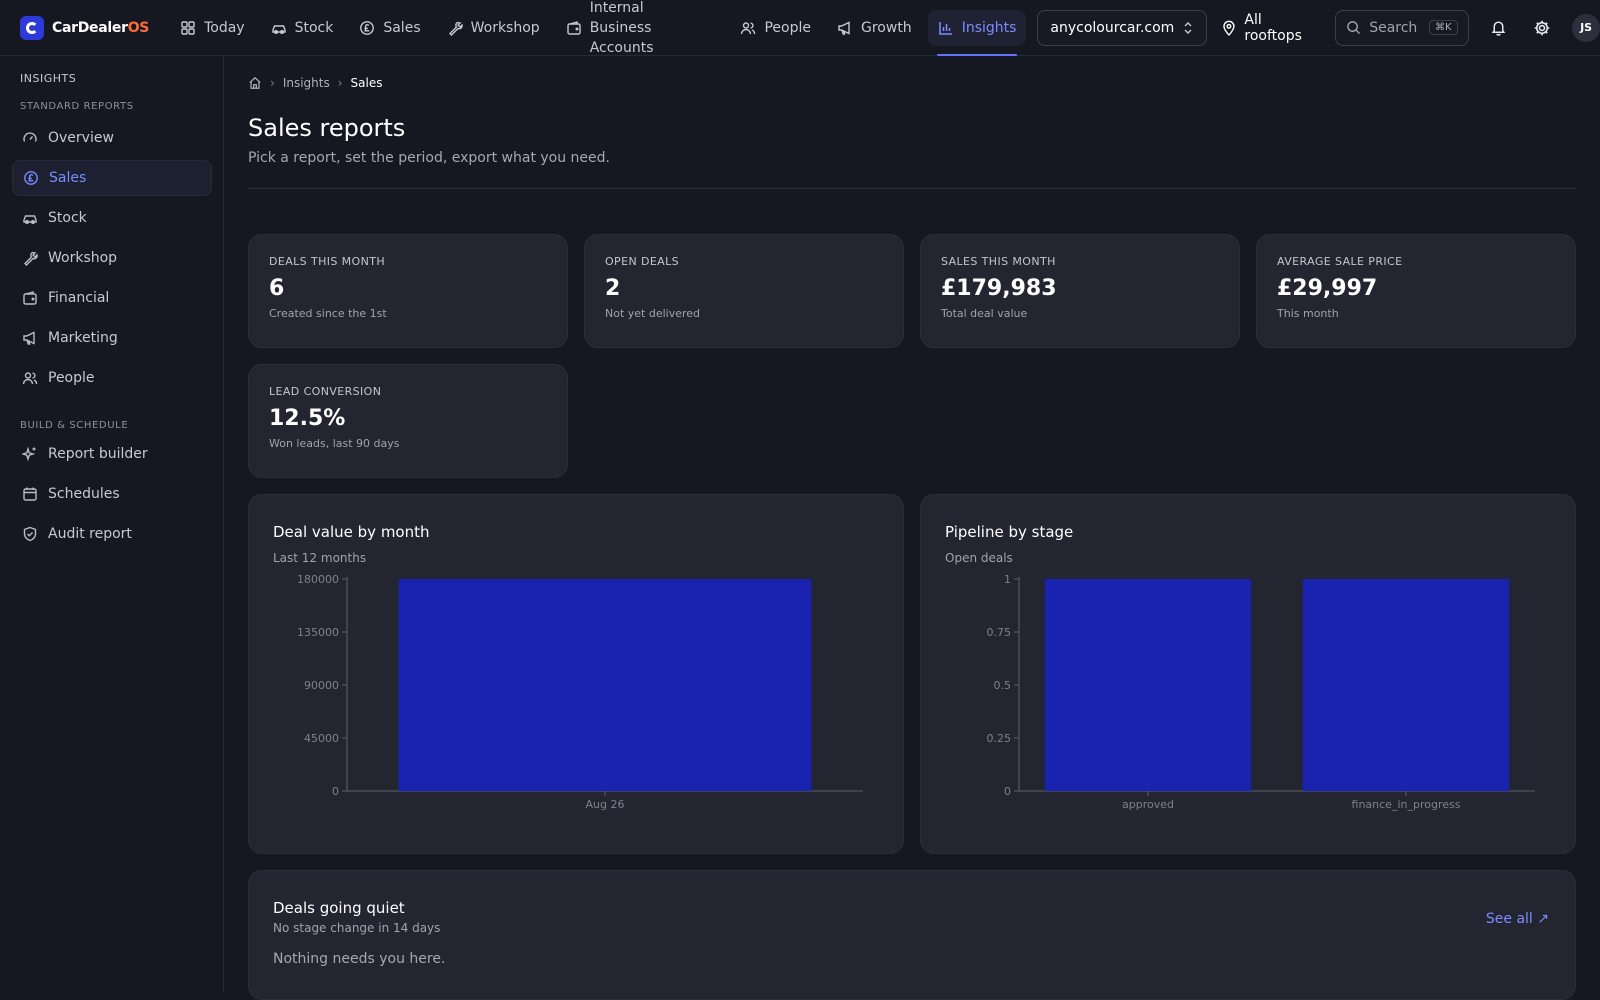 The width and height of the screenshot is (1600, 1000). I want to click on domain-select: anycolourcar.com, so click(1122, 27).